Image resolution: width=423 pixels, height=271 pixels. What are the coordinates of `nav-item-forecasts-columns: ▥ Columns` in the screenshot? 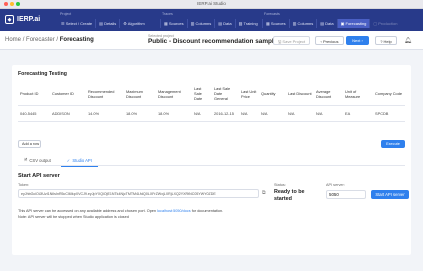 It's located at (302, 23).